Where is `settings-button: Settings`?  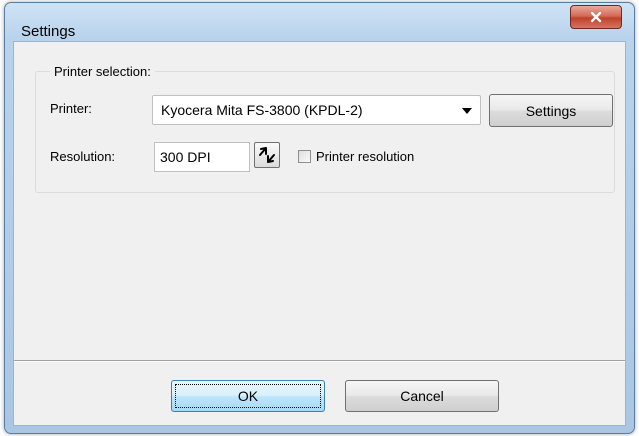
settings-button: Settings is located at coordinates (551, 110).